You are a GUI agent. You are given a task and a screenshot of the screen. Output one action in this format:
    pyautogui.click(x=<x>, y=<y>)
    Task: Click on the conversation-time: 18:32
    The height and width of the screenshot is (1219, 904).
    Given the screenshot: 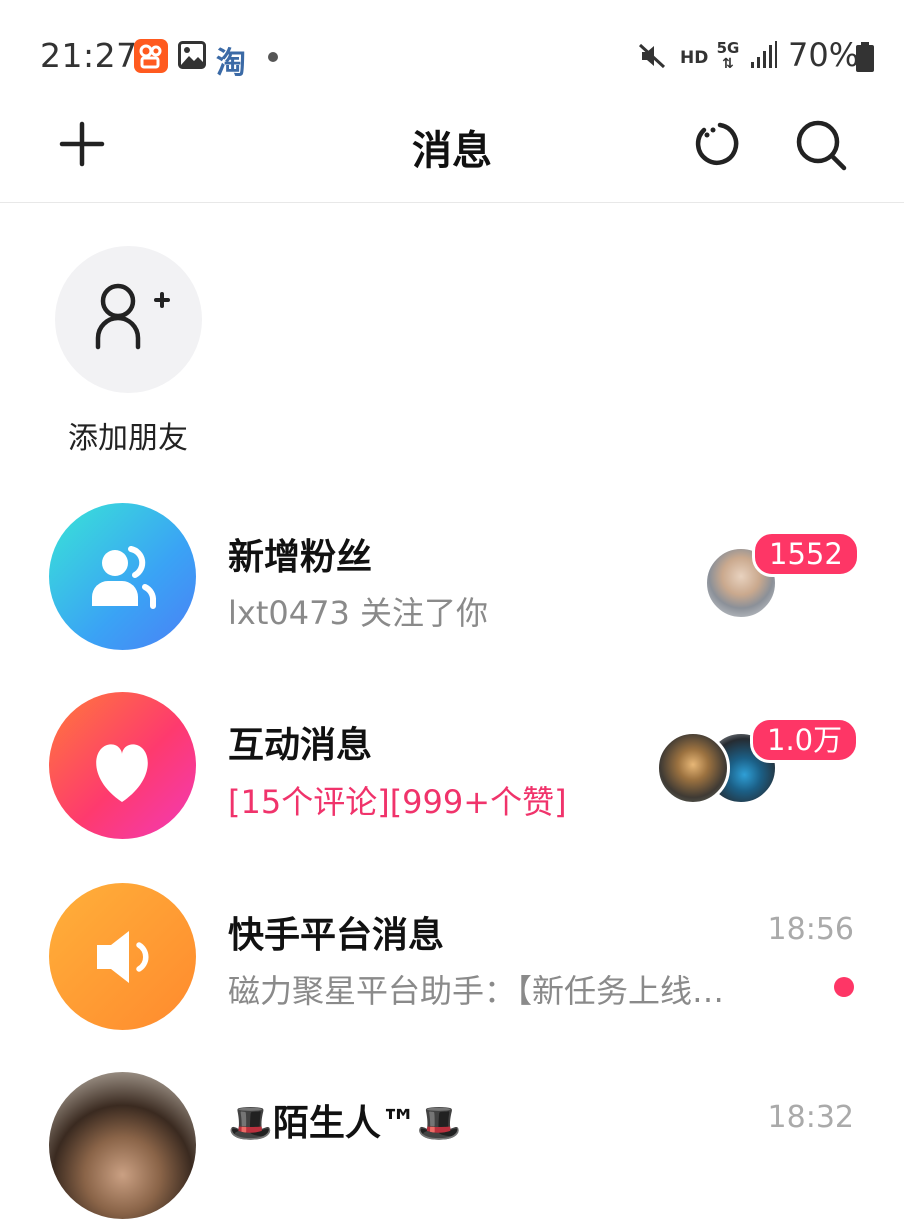 What is the action you would take?
    pyautogui.click(x=810, y=1117)
    